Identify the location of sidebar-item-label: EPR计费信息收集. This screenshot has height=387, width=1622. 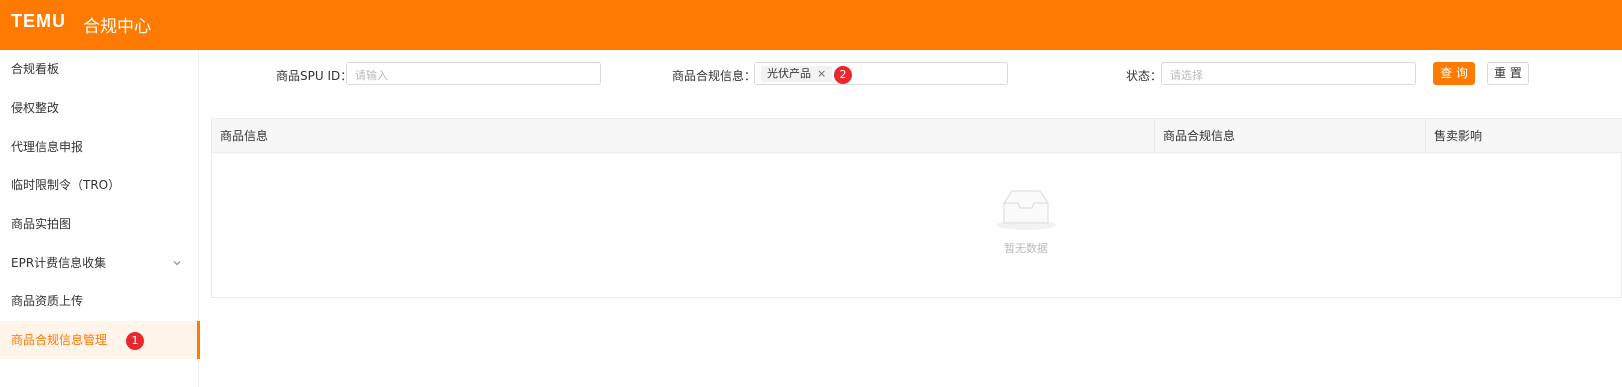
(59, 263).